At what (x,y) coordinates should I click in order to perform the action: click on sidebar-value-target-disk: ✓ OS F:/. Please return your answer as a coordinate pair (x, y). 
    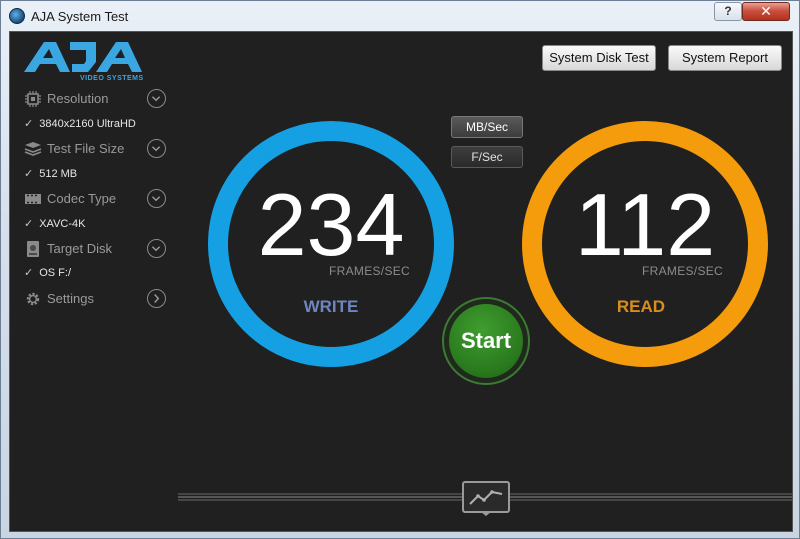
    Looking at the image, I should click on (47, 273).